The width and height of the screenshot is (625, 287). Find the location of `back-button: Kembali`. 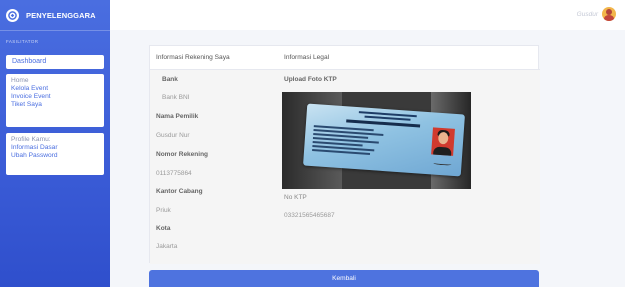

back-button: Kembali is located at coordinates (344, 278).